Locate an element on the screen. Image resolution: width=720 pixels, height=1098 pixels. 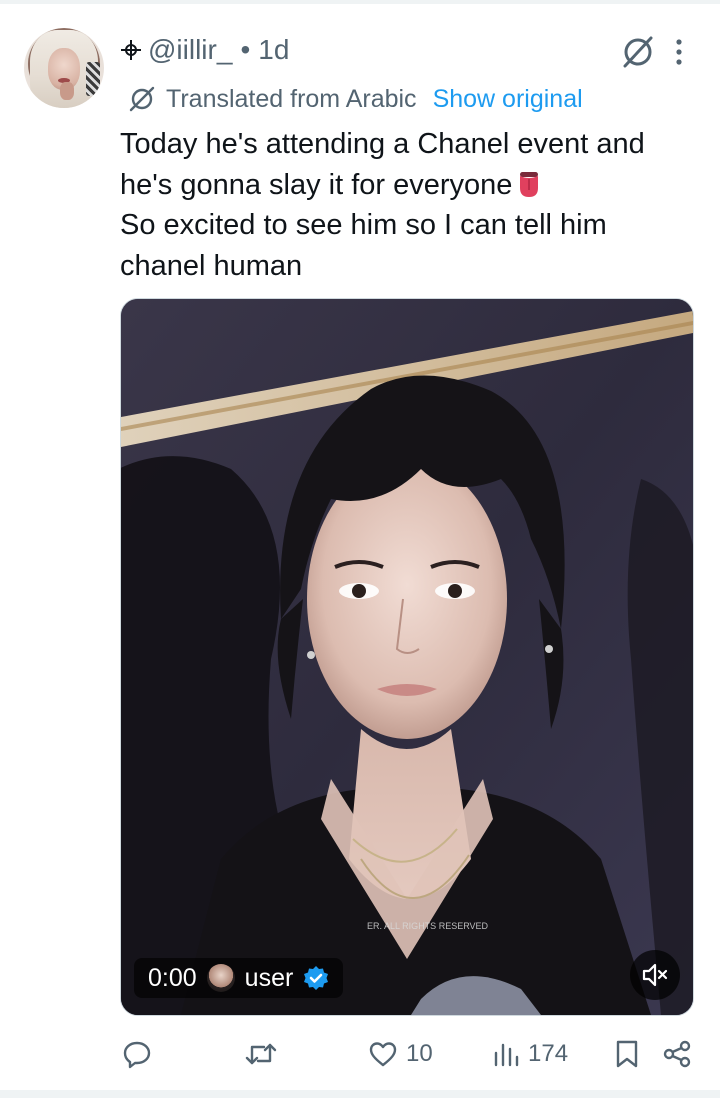
like-button: 10 is located at coordinates (400, 1054).